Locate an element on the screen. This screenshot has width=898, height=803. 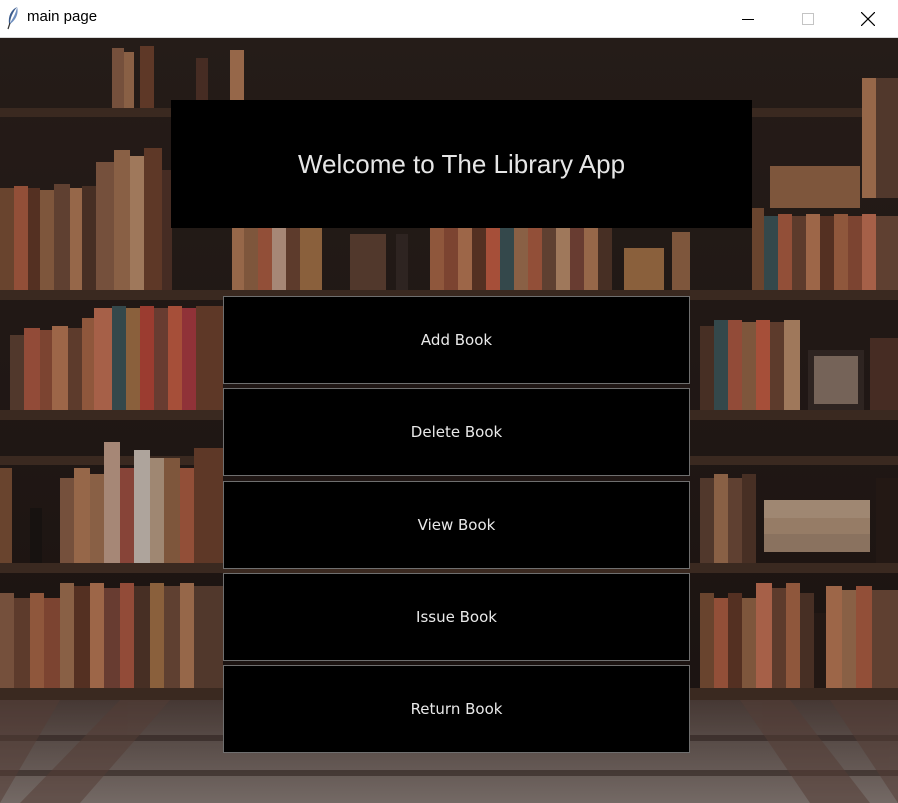
view-book-button: View Book is located at coordinates (456, 525).